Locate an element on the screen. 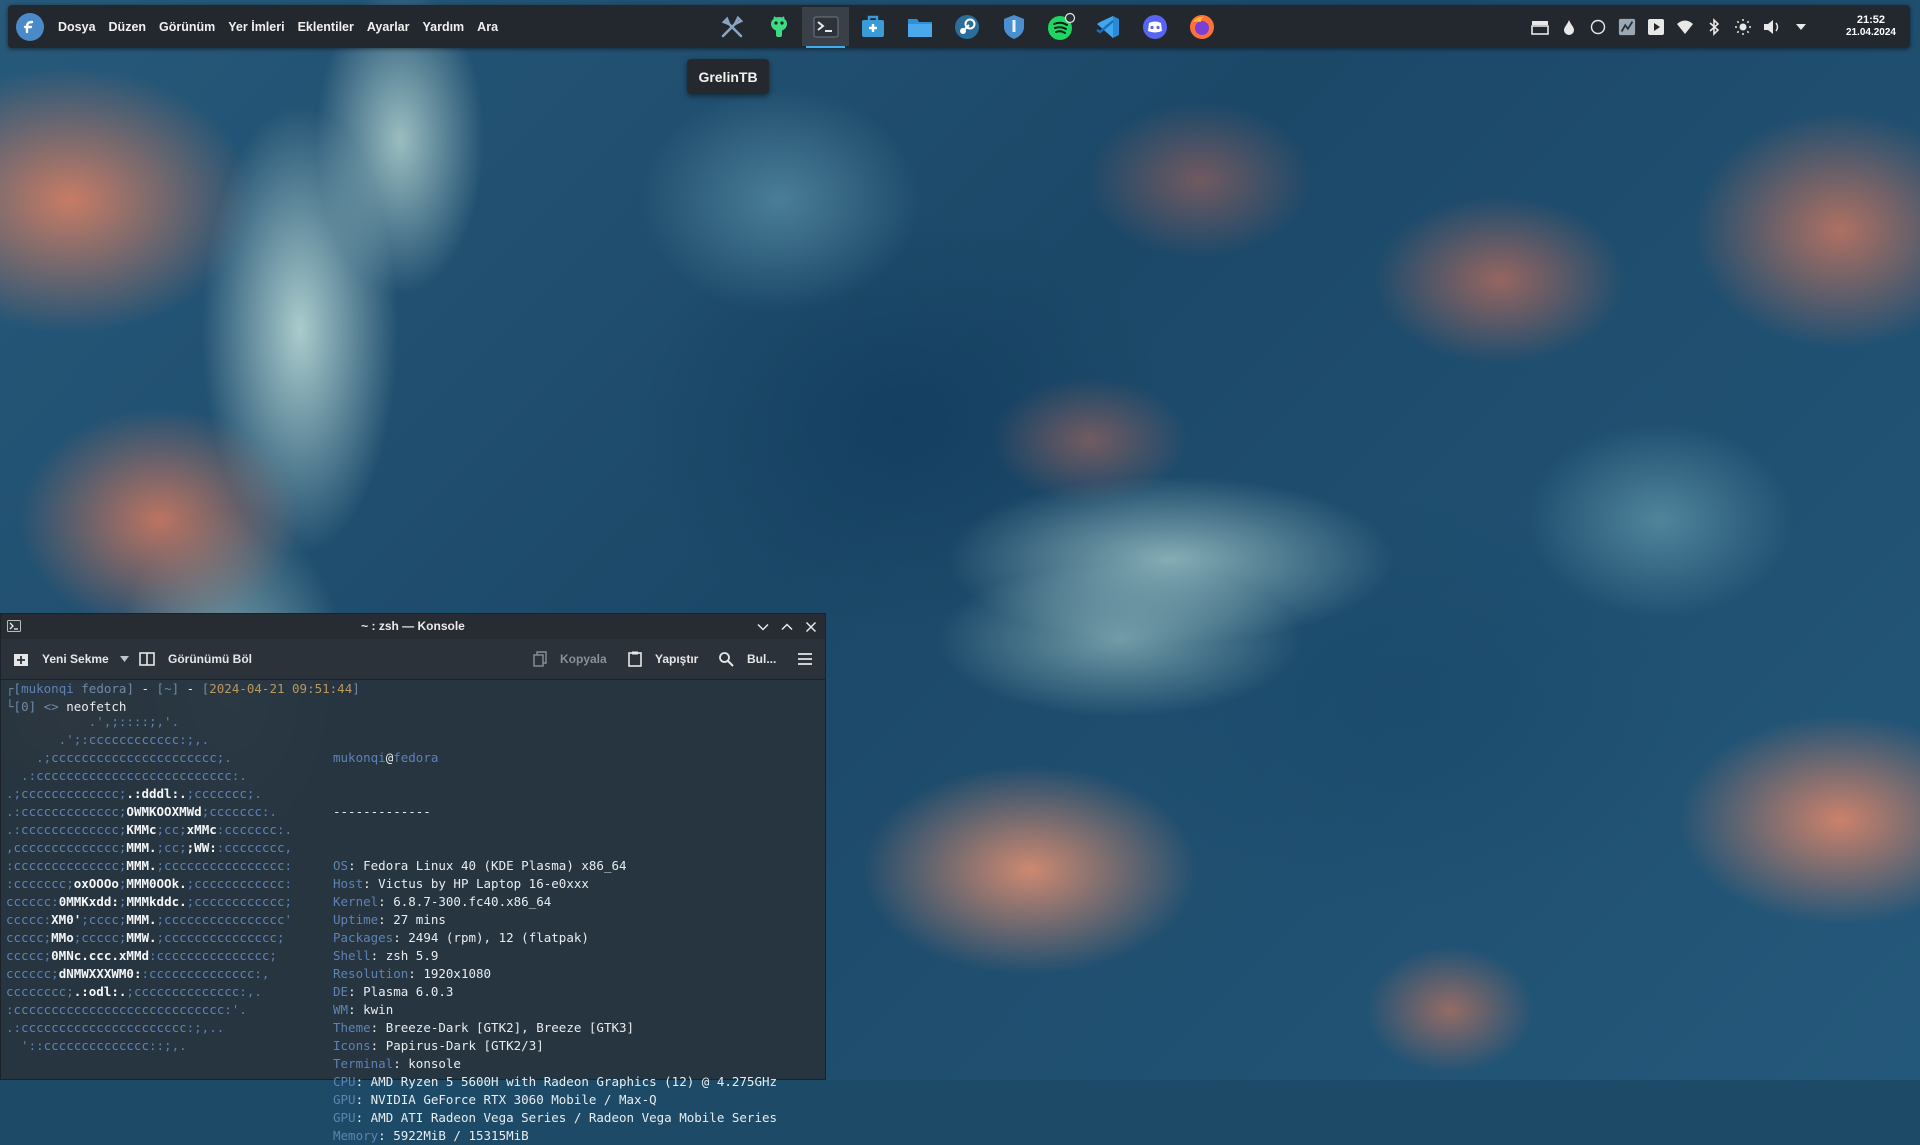  discord-icon is located at coordinates (1154, 26).